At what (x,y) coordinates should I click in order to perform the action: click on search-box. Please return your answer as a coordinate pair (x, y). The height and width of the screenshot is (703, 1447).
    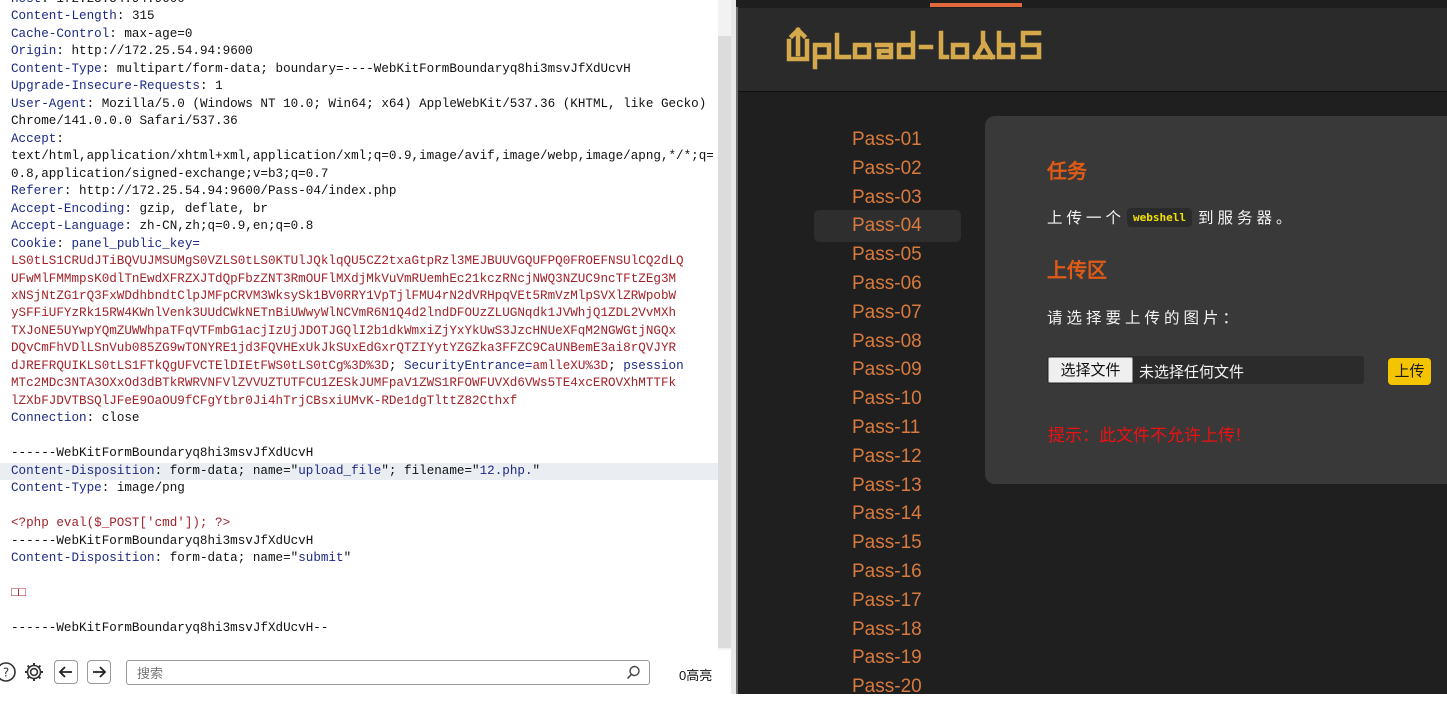
    Looking at the image, I should click on (388, 672).